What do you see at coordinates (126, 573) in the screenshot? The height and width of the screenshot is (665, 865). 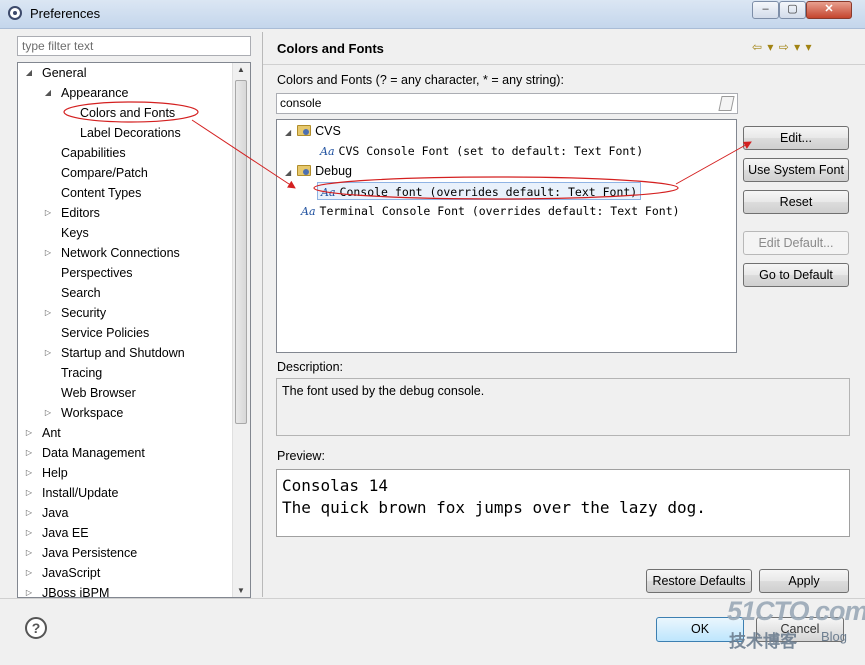 I see `tree-item: ▷ JavaScript` at bounding box center [126, 573].